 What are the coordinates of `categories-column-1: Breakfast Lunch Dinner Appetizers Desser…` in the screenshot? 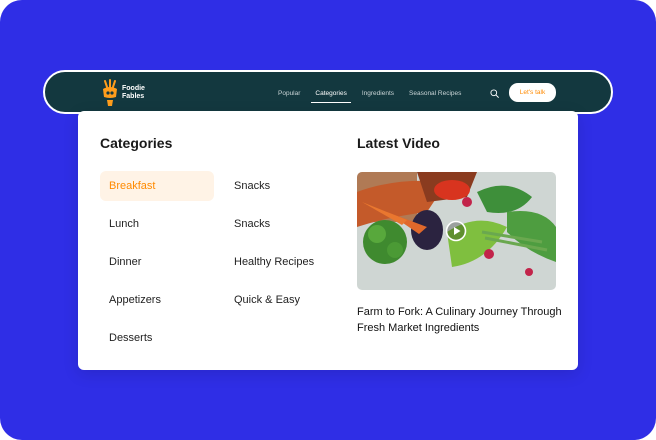 It's located at (157, 266).